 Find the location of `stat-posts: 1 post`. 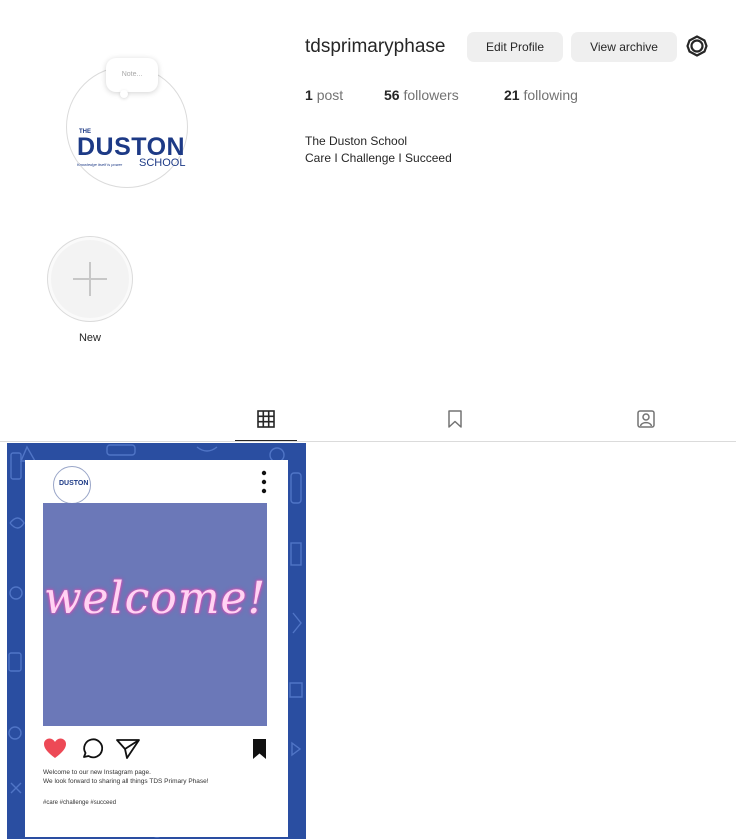

stat-posts: 1 post is located at coordinates (324, 95).